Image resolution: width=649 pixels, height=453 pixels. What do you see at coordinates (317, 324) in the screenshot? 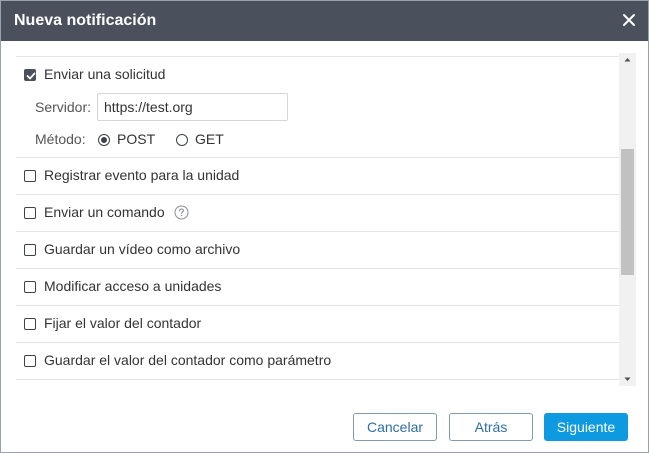
I see `list-item-set-counter: Fijar el valor del contador` at bounding box center [317, 324].